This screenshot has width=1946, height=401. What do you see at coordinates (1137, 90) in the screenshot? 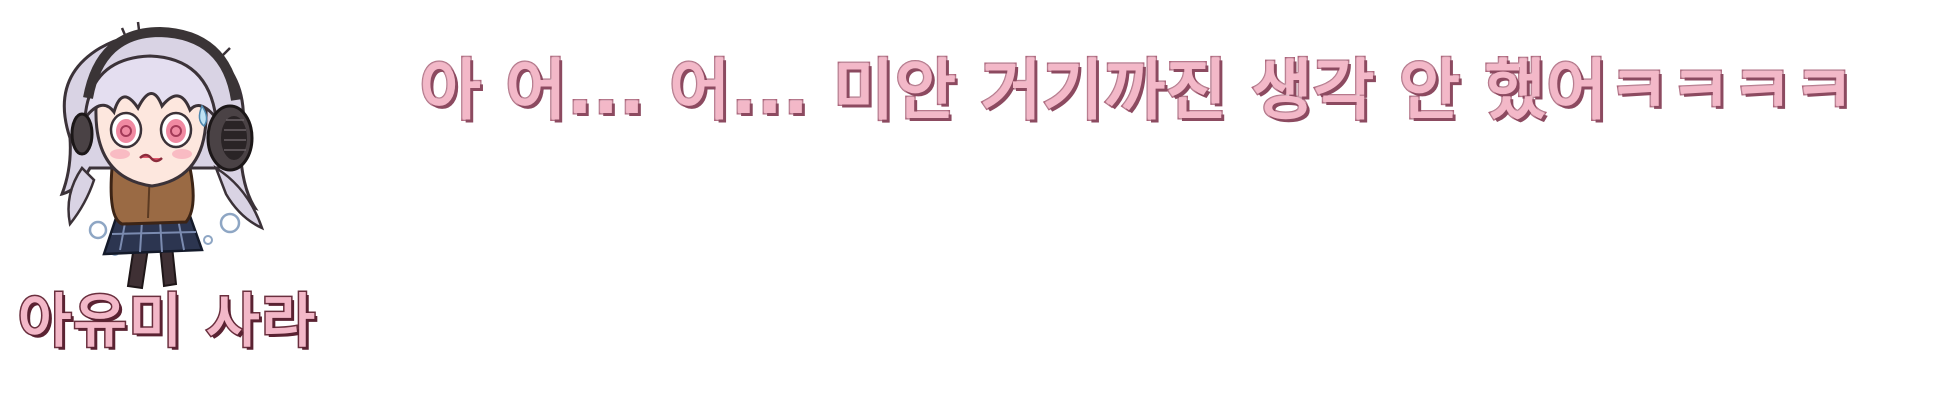
I see `dialogue-line: 아 어... 어... 미안 거기까진 생각 안 했어ㅋㅋㅋㅋ` at bounding box center [1137, 90].